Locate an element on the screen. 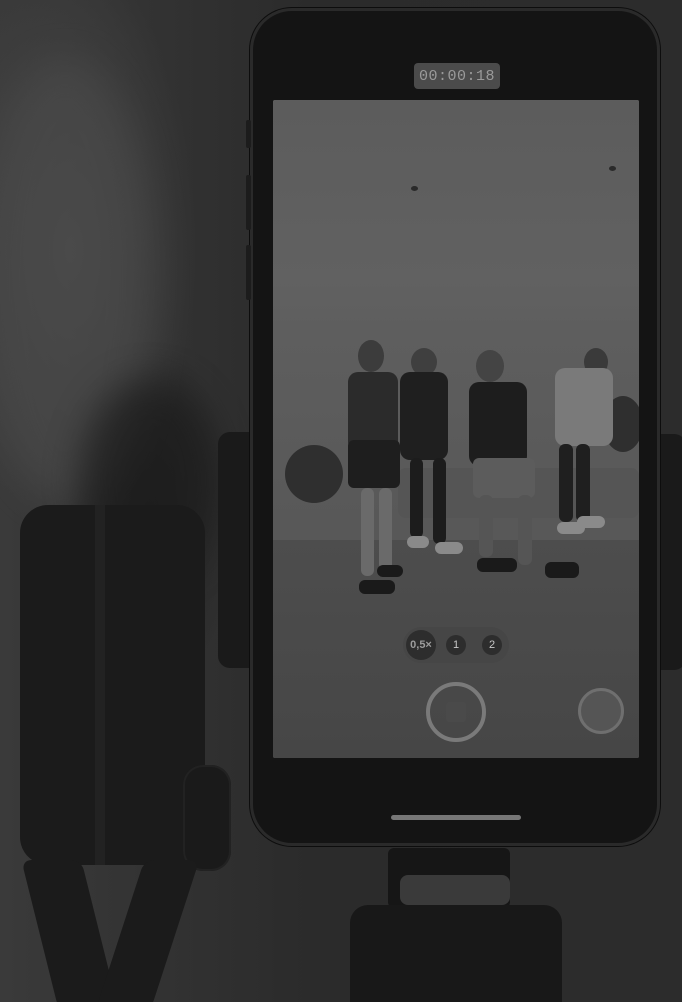 The width and height of the screenshot is (682, 1002). gimbal-seam is located at coordinates (100, 685).